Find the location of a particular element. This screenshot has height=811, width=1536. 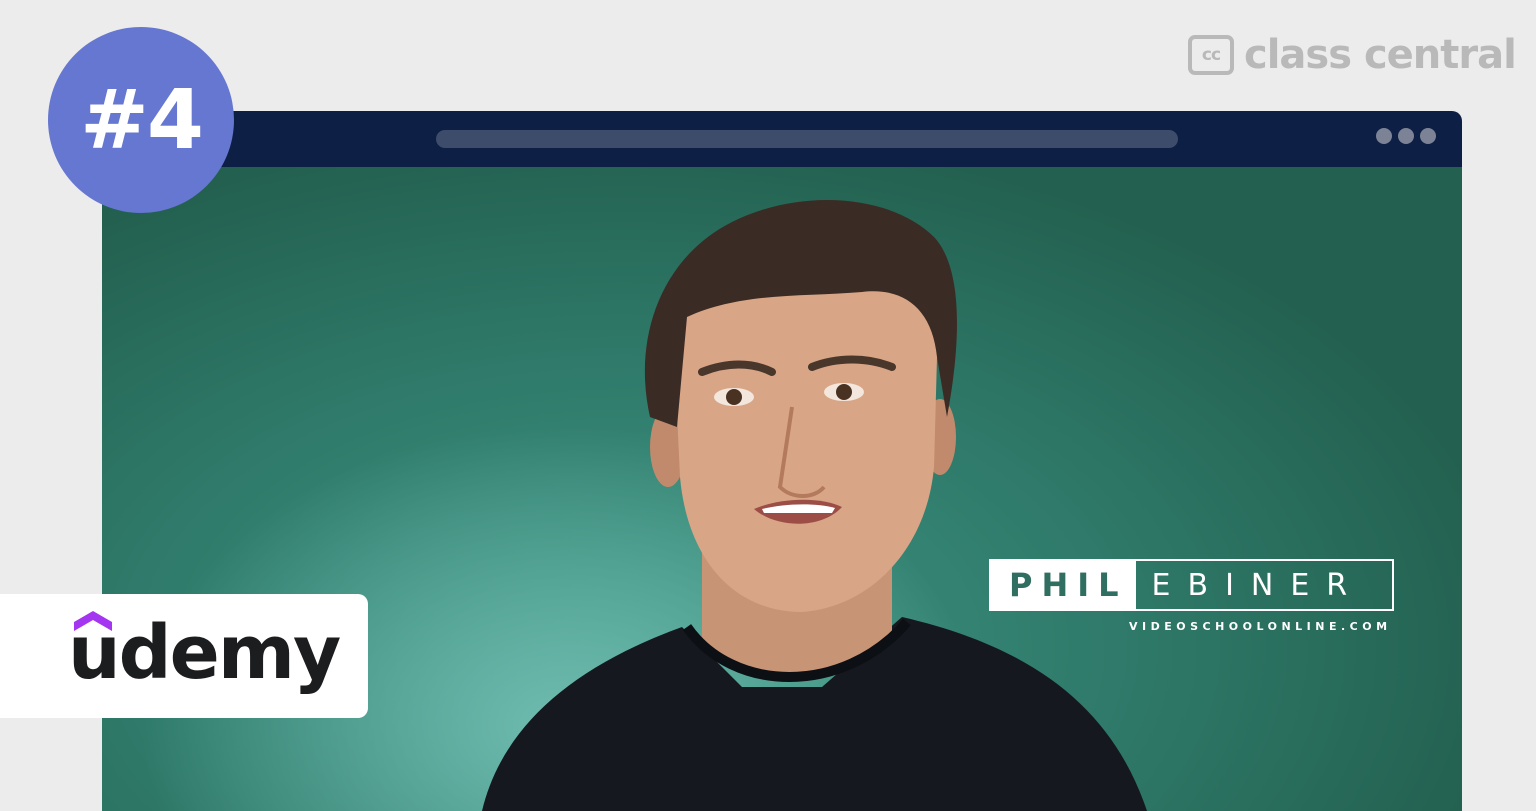

class-central-mark: cc is located at coordinates (1211, 55).